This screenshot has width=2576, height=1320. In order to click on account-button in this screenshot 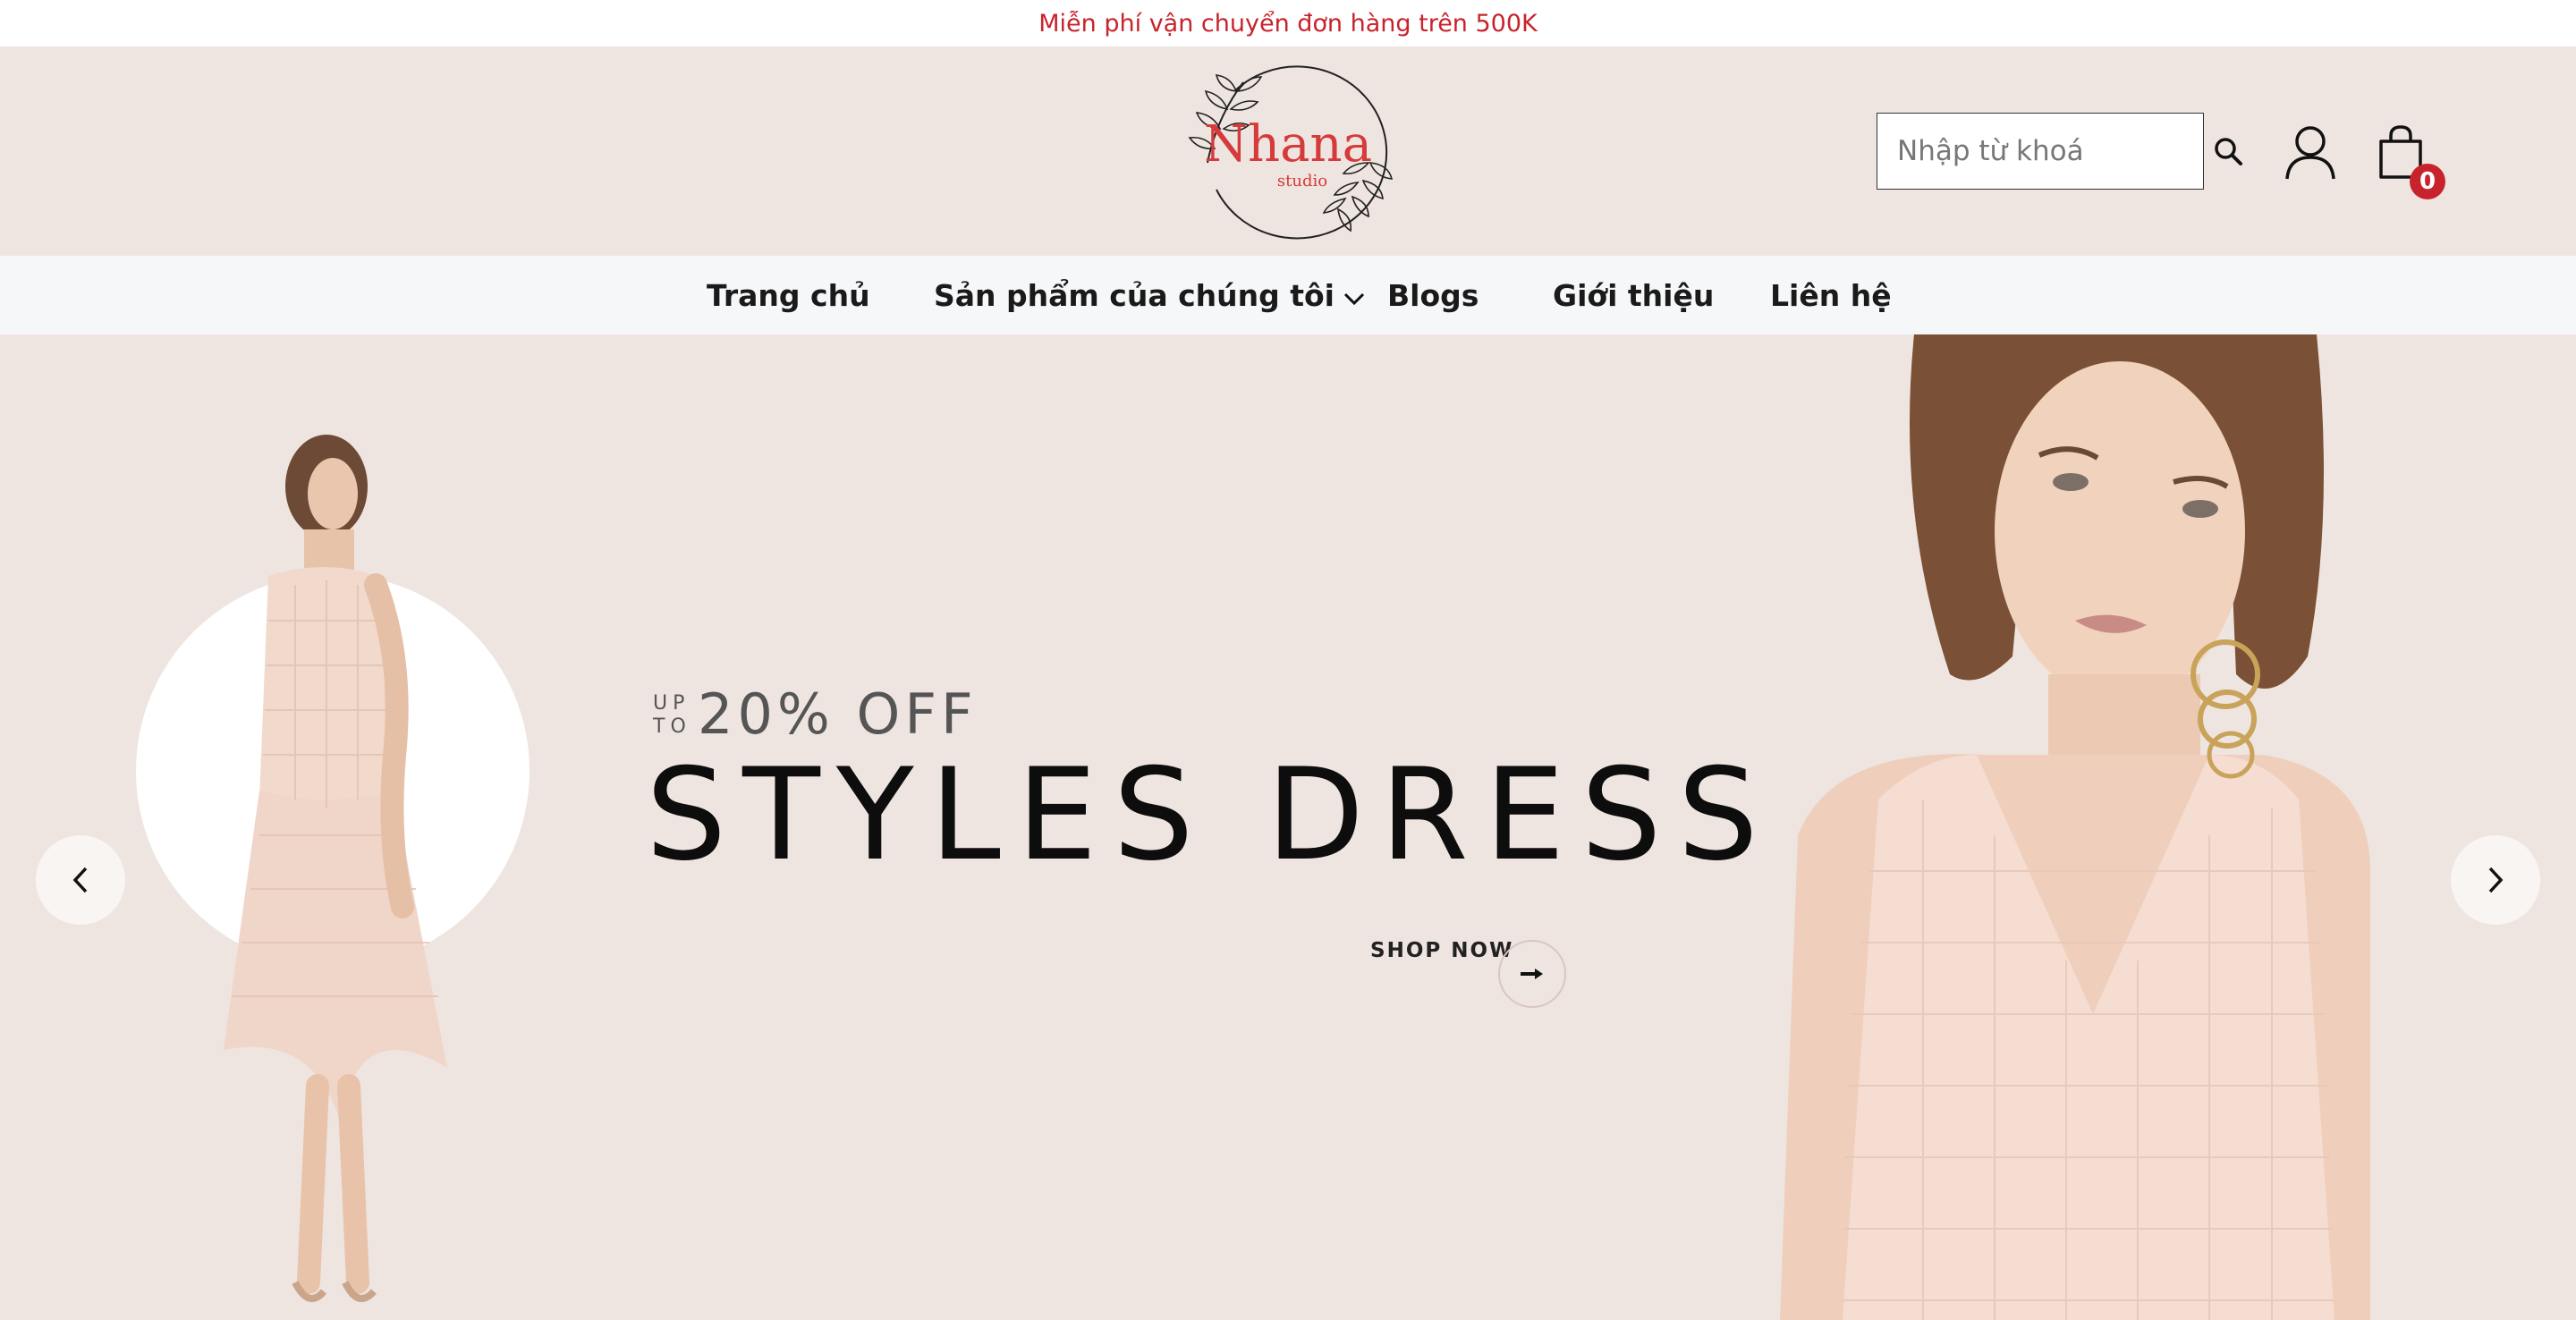, I will do `click(2310, 152)`.